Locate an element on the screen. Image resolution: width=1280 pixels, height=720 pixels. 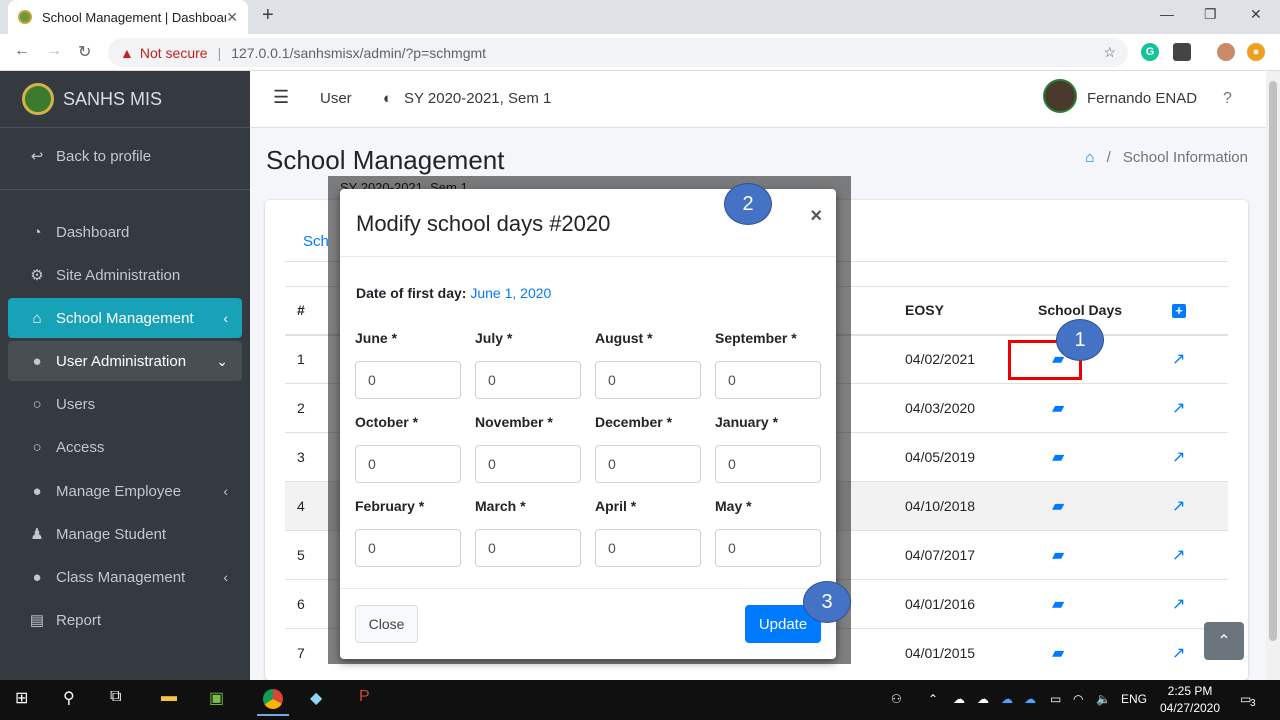
volume-icon: 🔈 is located at coordinates (1103, 699).